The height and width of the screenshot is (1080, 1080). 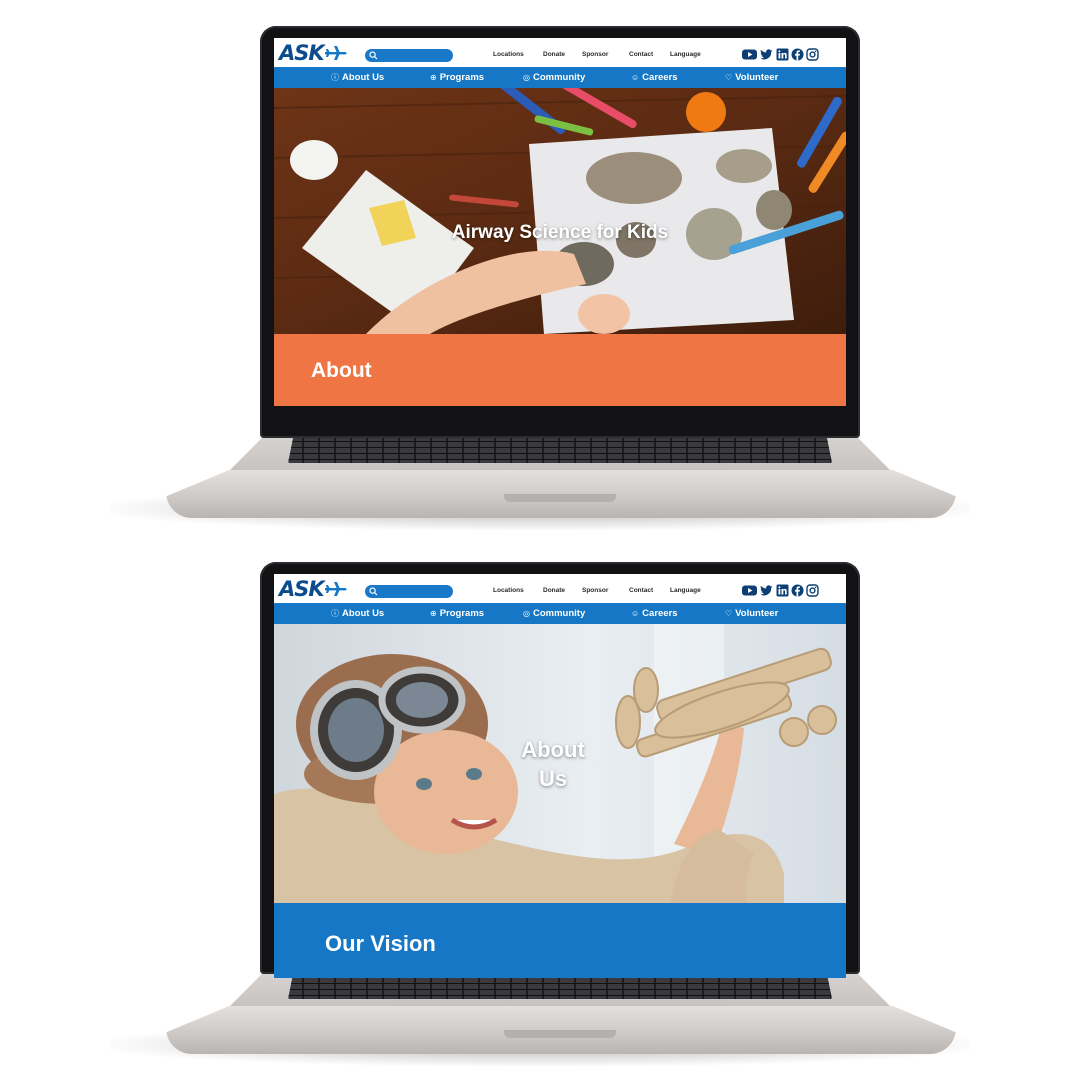 I want to click on hero-title: About Us, so click(x=553, y=764).